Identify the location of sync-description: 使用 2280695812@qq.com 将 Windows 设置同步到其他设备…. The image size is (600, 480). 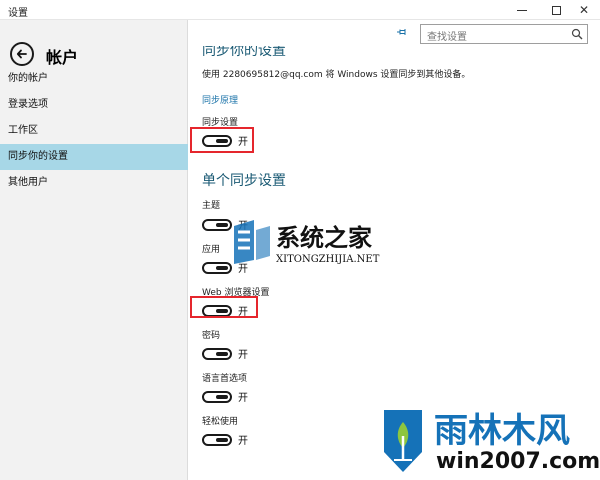
(336, 75).